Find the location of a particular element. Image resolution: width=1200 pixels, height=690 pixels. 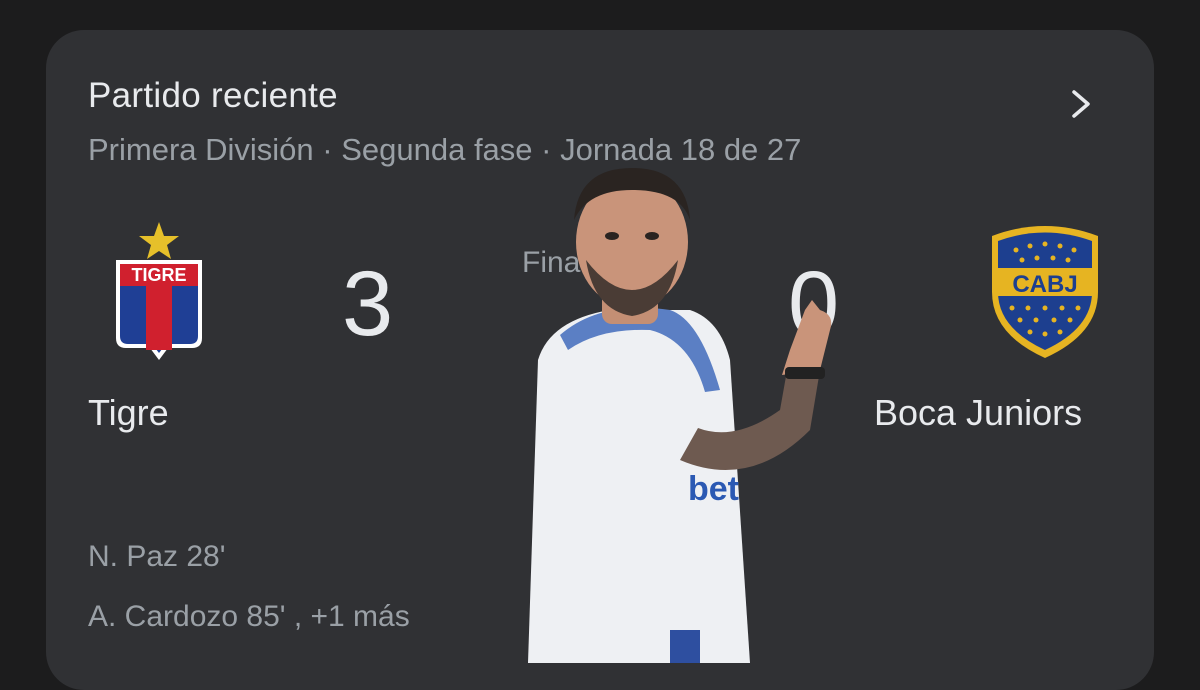

home-scorer-2: A. Cardozo 85' , +1 más is located at coordinates (249, 616).